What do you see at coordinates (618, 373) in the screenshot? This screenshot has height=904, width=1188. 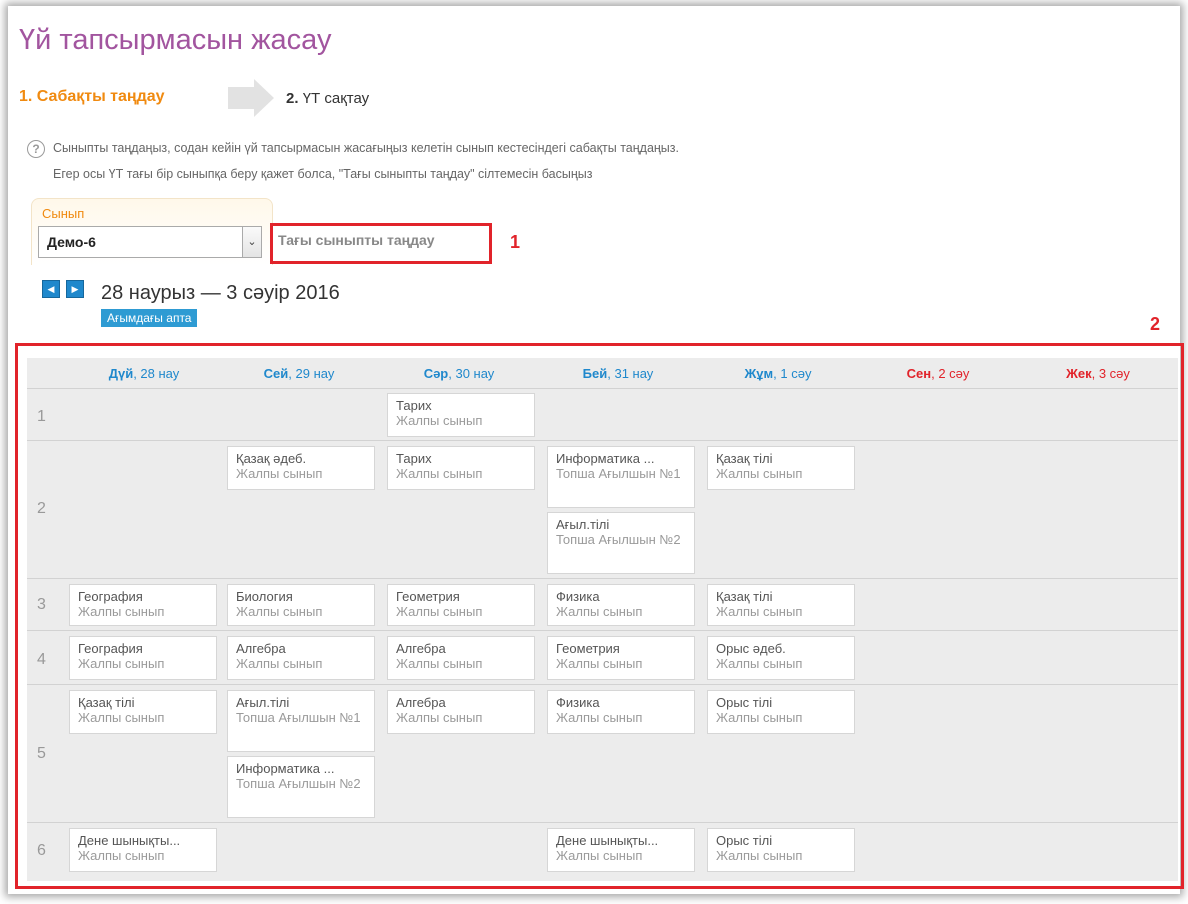 I see `day-header: Бей, 31 нау` at bounding box center [618, 373].